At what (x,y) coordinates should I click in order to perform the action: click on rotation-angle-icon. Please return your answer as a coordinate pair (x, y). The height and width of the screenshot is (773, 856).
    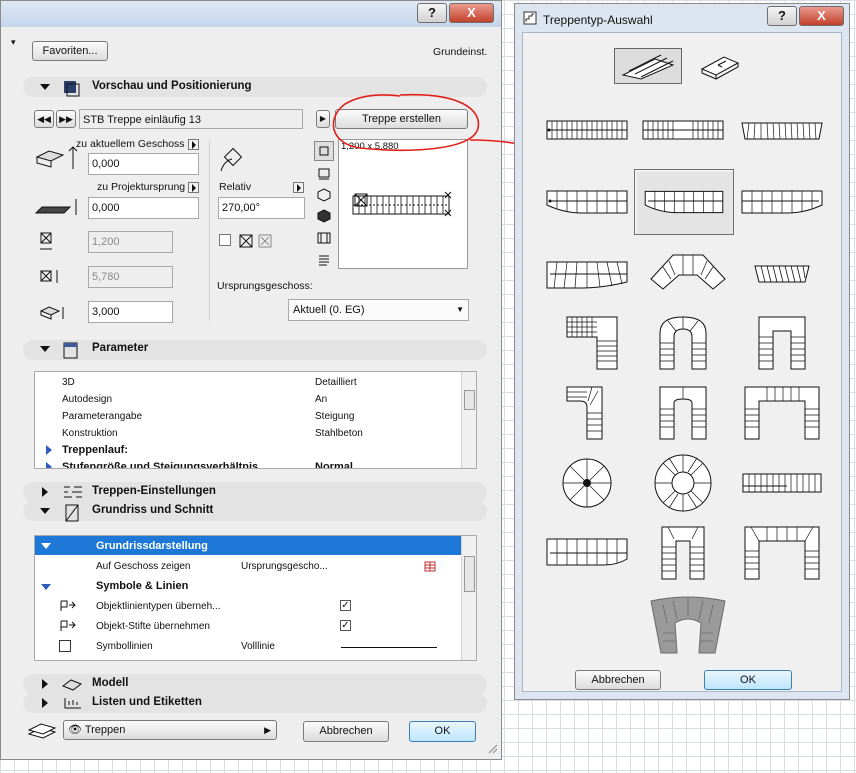
    Looking at the image, I should click on (231, 159).